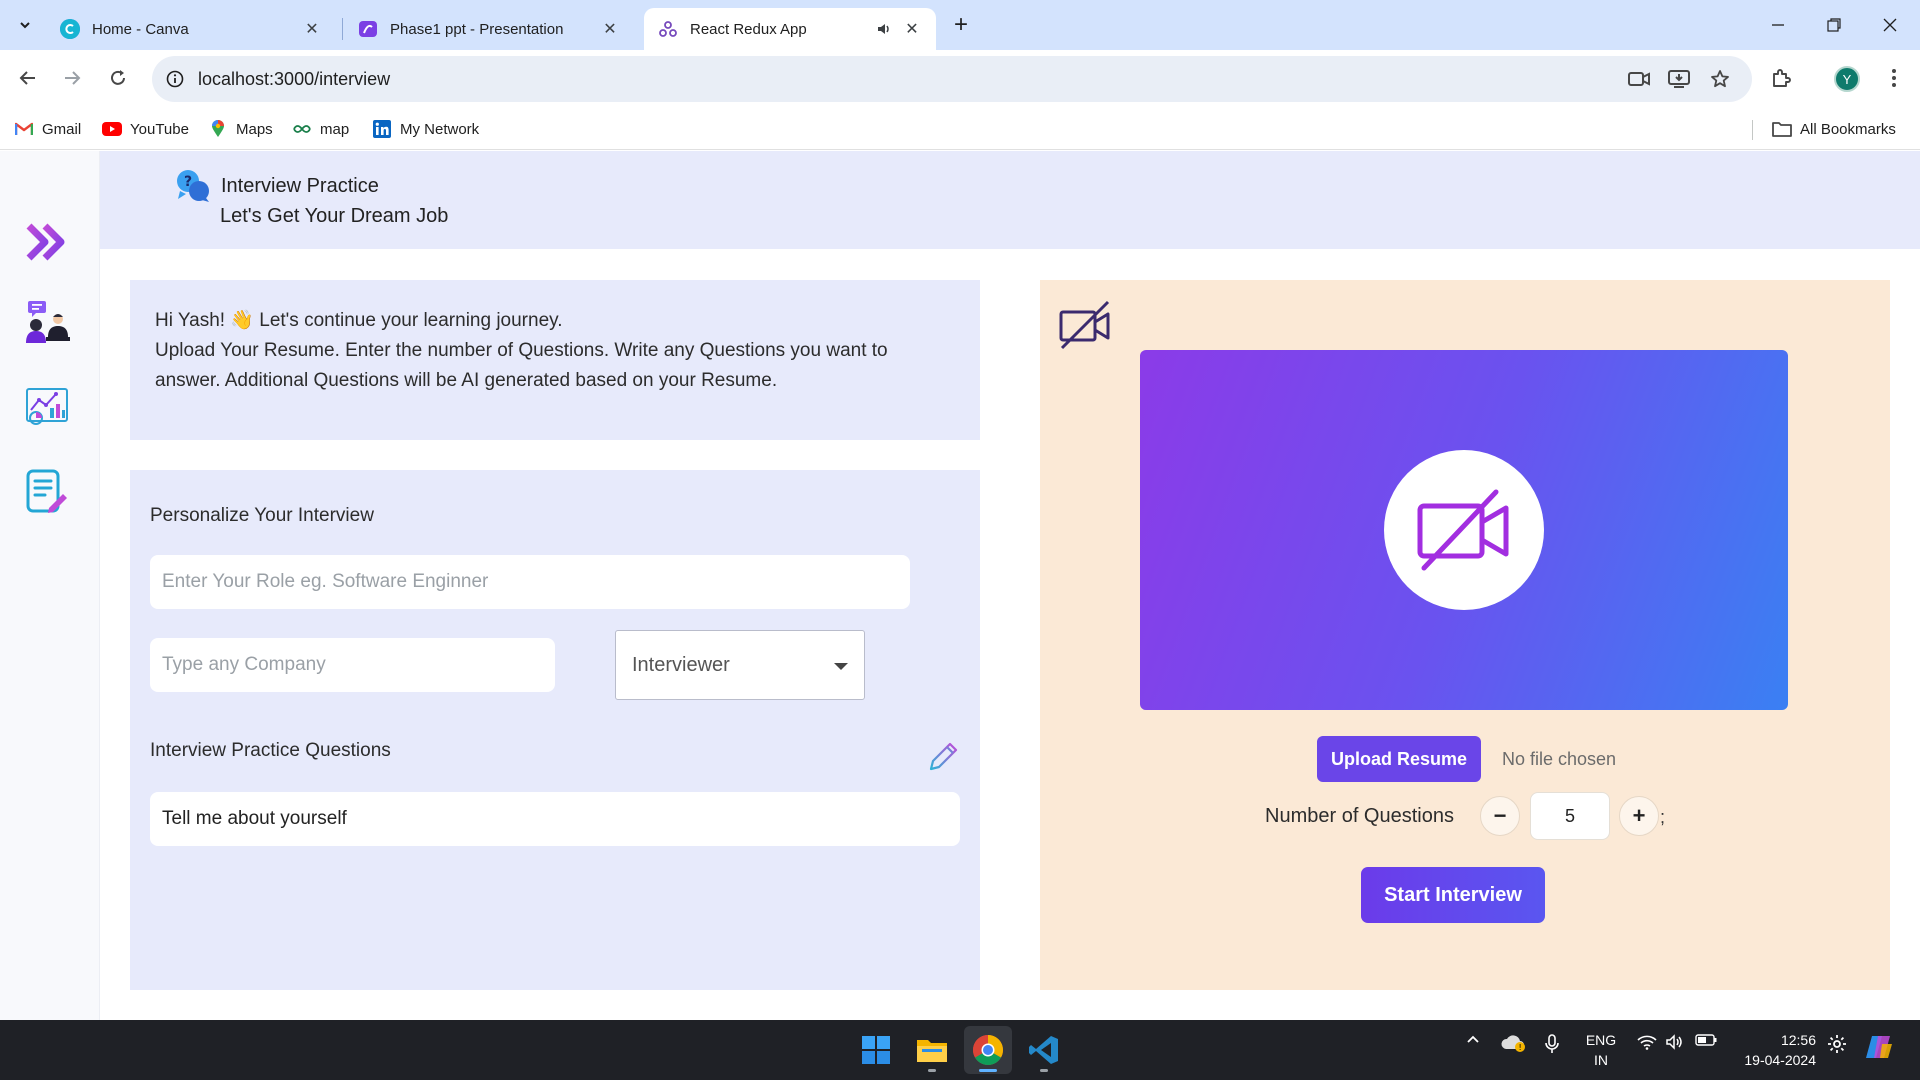  What do you see at coordinates (218, 129) in the screenshot?
I see `maps-icon` at bounding box center [218, 129].